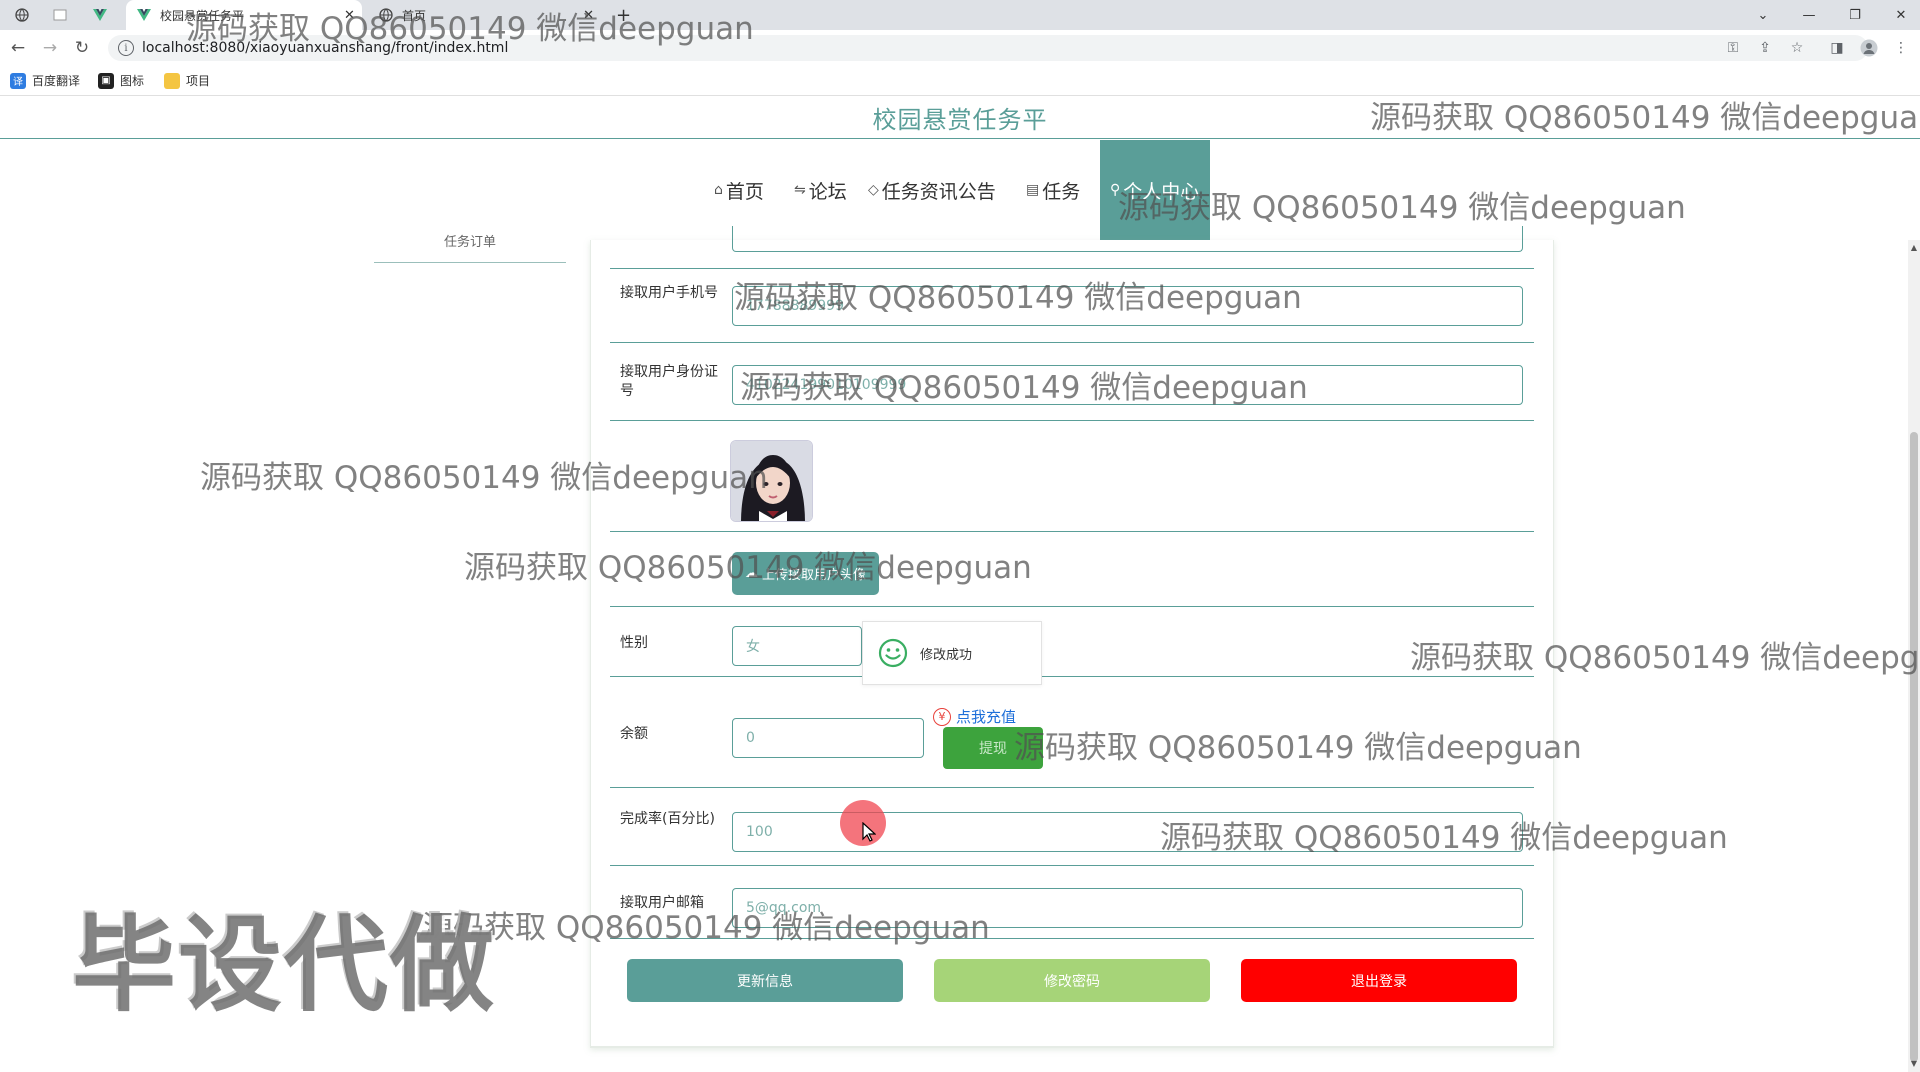 This screenshot has height=1072, width=1920. Describe the element at coordinates (1115, 190) in the screenshot. I see `user-icon: ⚲` at that location.